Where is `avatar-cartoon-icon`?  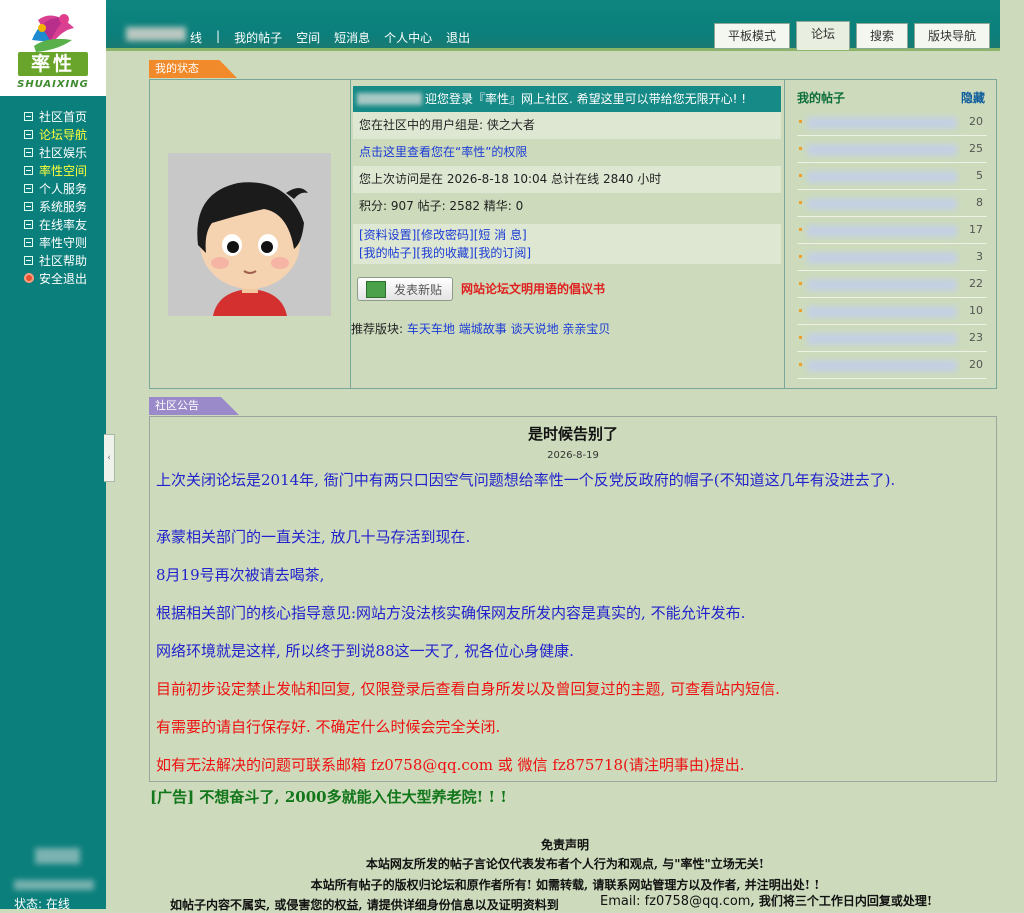 avatar-cartoon-icon is located at coordinates (249, 234).